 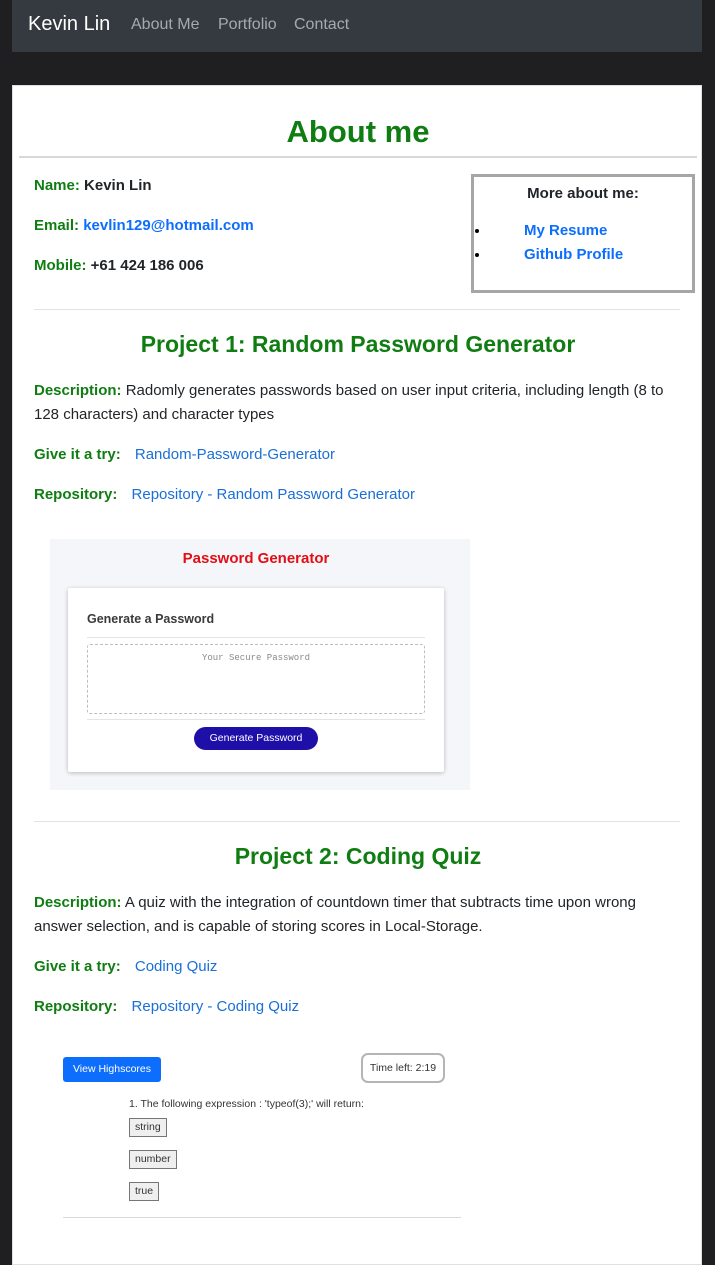 What do you see at coordinates (358, 157) in the screenshot?
I see `title-divider` at bounding box center [358, 157].